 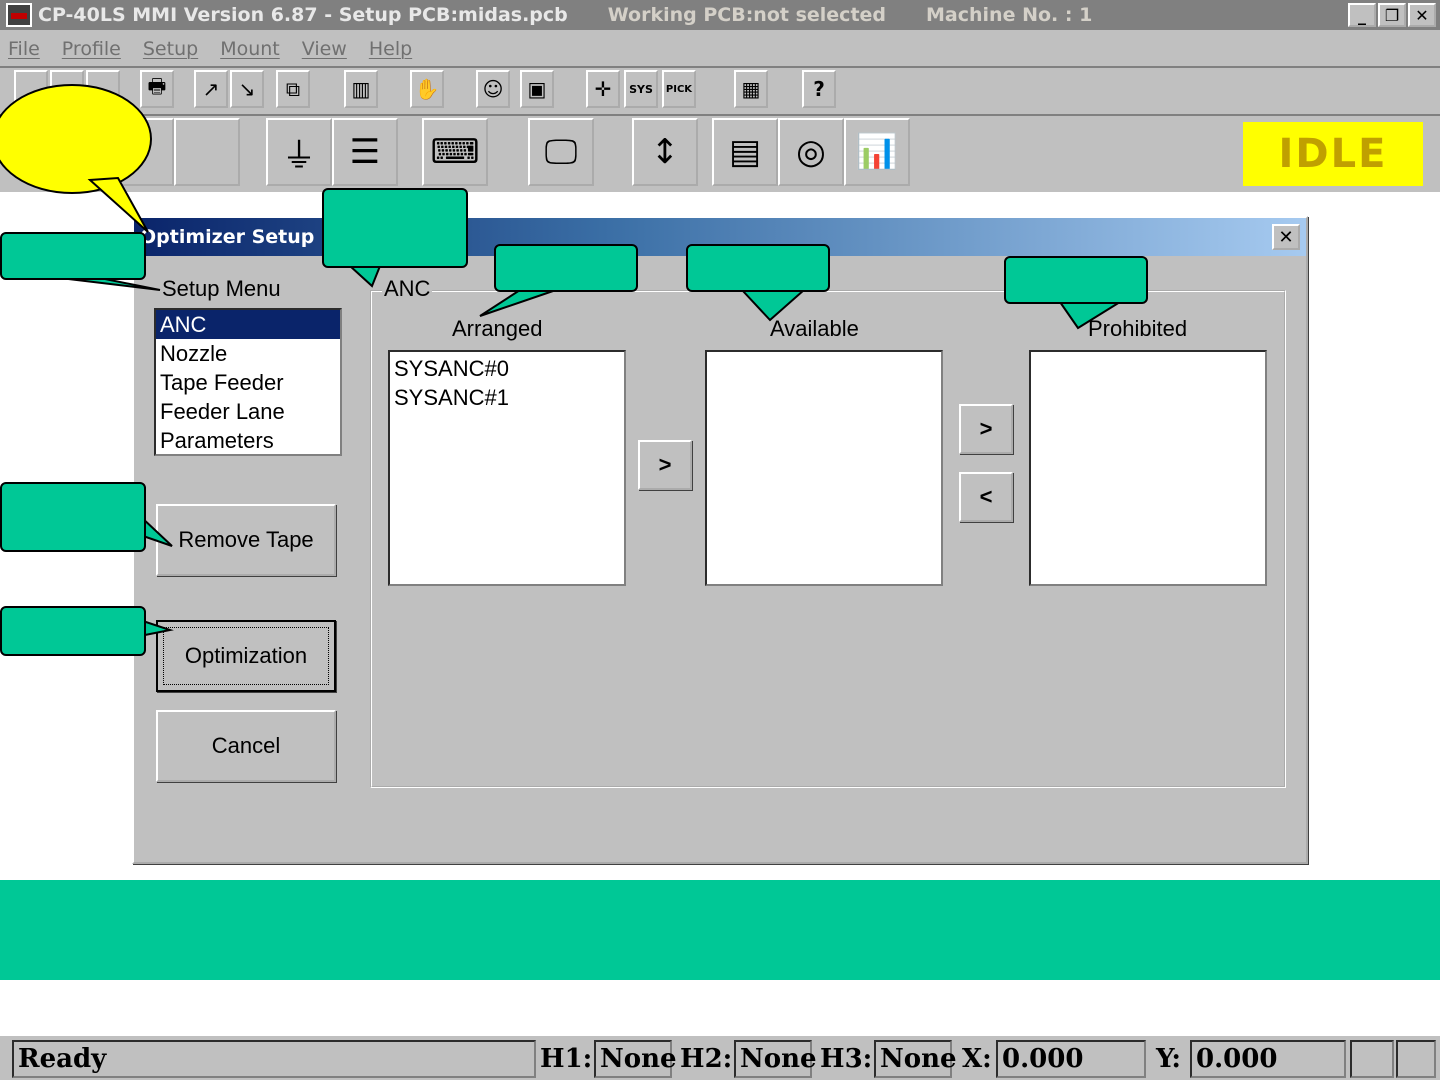 I want to click on working-pcb-label: Working PCB:not selected, so click(x=747, y=15).